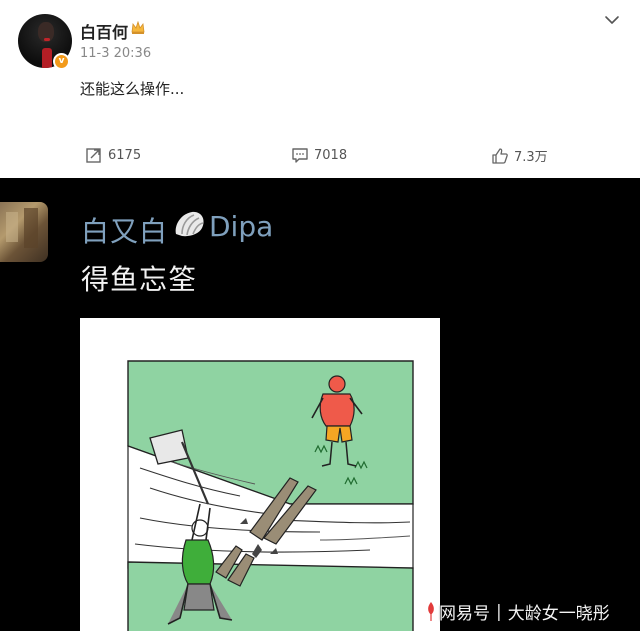  What do you see at coordinates (139, 279) in the screenshot?
I see `embedded-text: 得鱼忘筌` at bounding box center [139, 279].